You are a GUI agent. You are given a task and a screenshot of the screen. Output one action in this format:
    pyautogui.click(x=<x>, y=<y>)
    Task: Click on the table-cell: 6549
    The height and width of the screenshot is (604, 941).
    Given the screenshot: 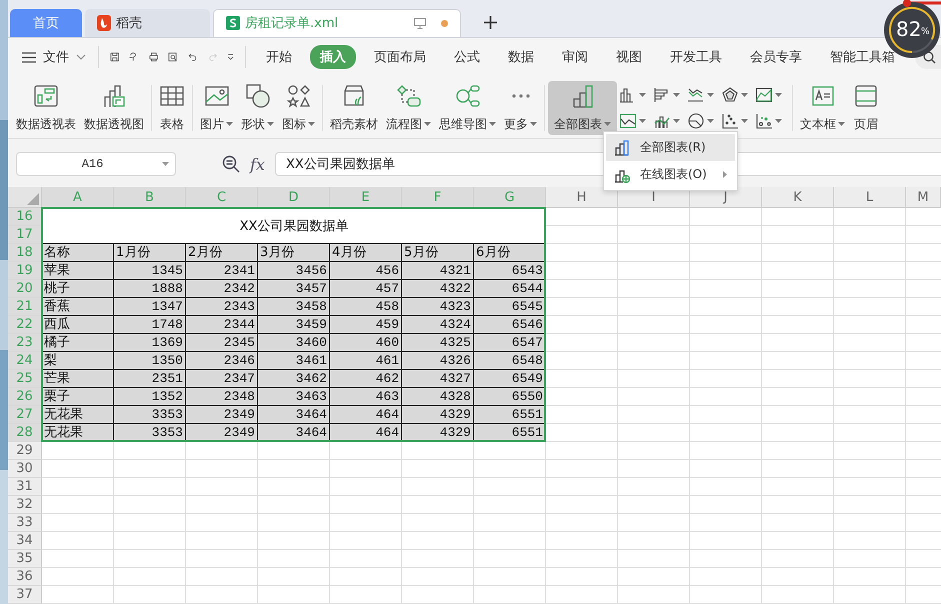 What is the action you would take?
    pyautogui.click(x=510, y=379)
    